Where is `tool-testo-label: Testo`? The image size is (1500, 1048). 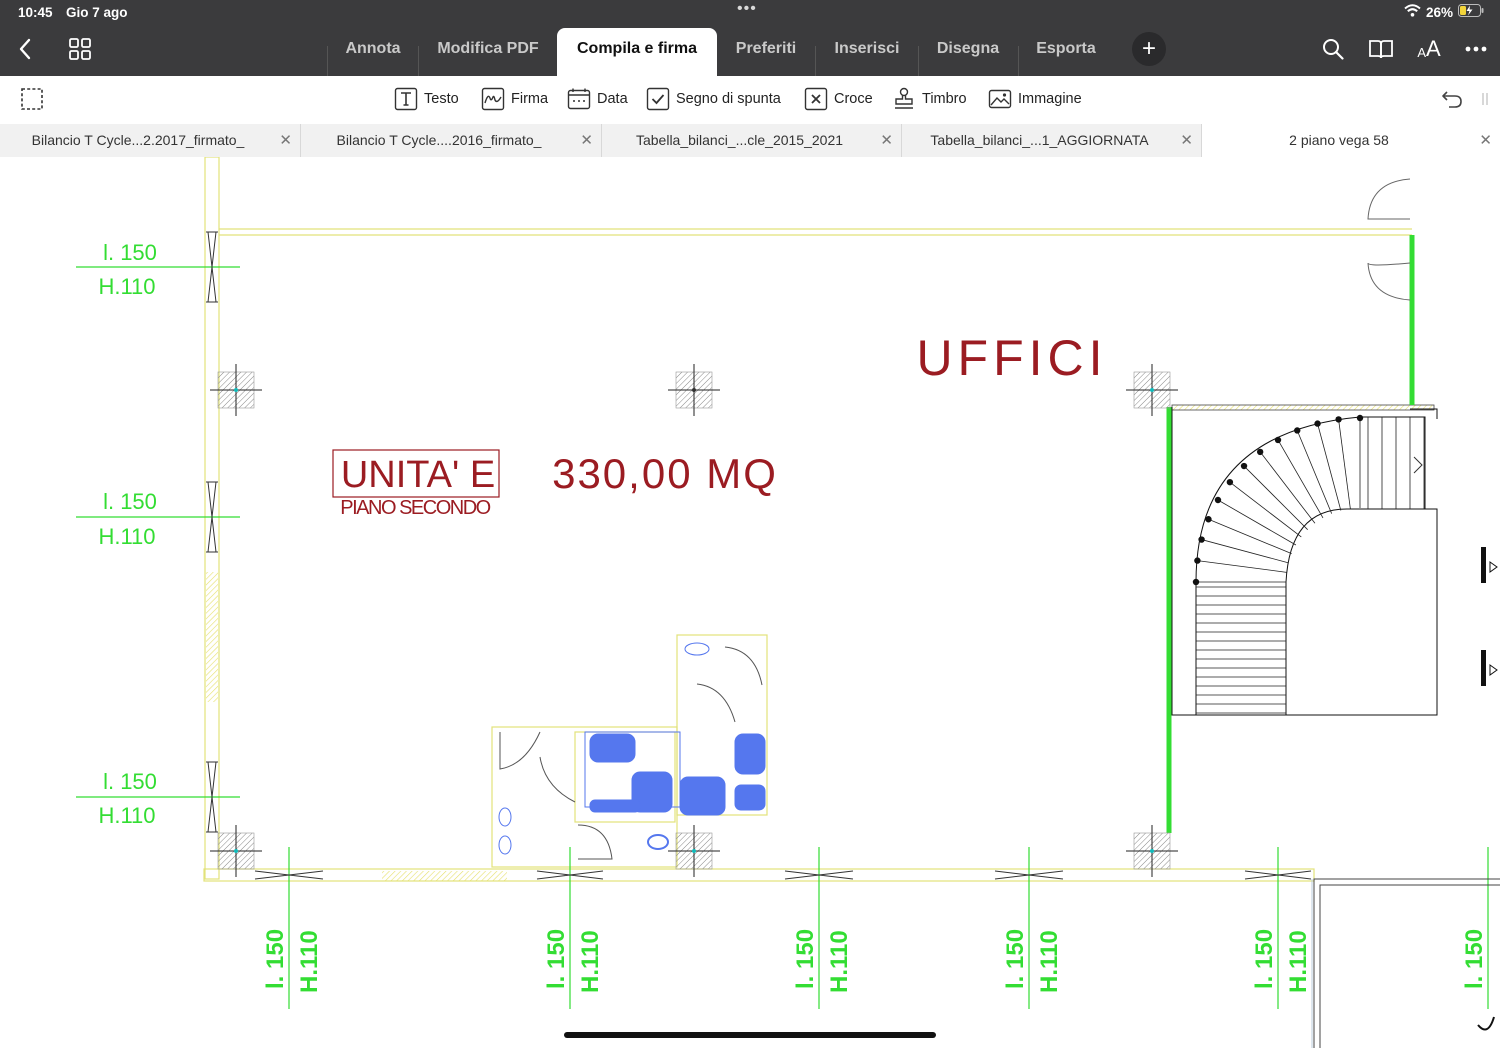 tool-testo-label: Testo is located at coordinates (441, 99).